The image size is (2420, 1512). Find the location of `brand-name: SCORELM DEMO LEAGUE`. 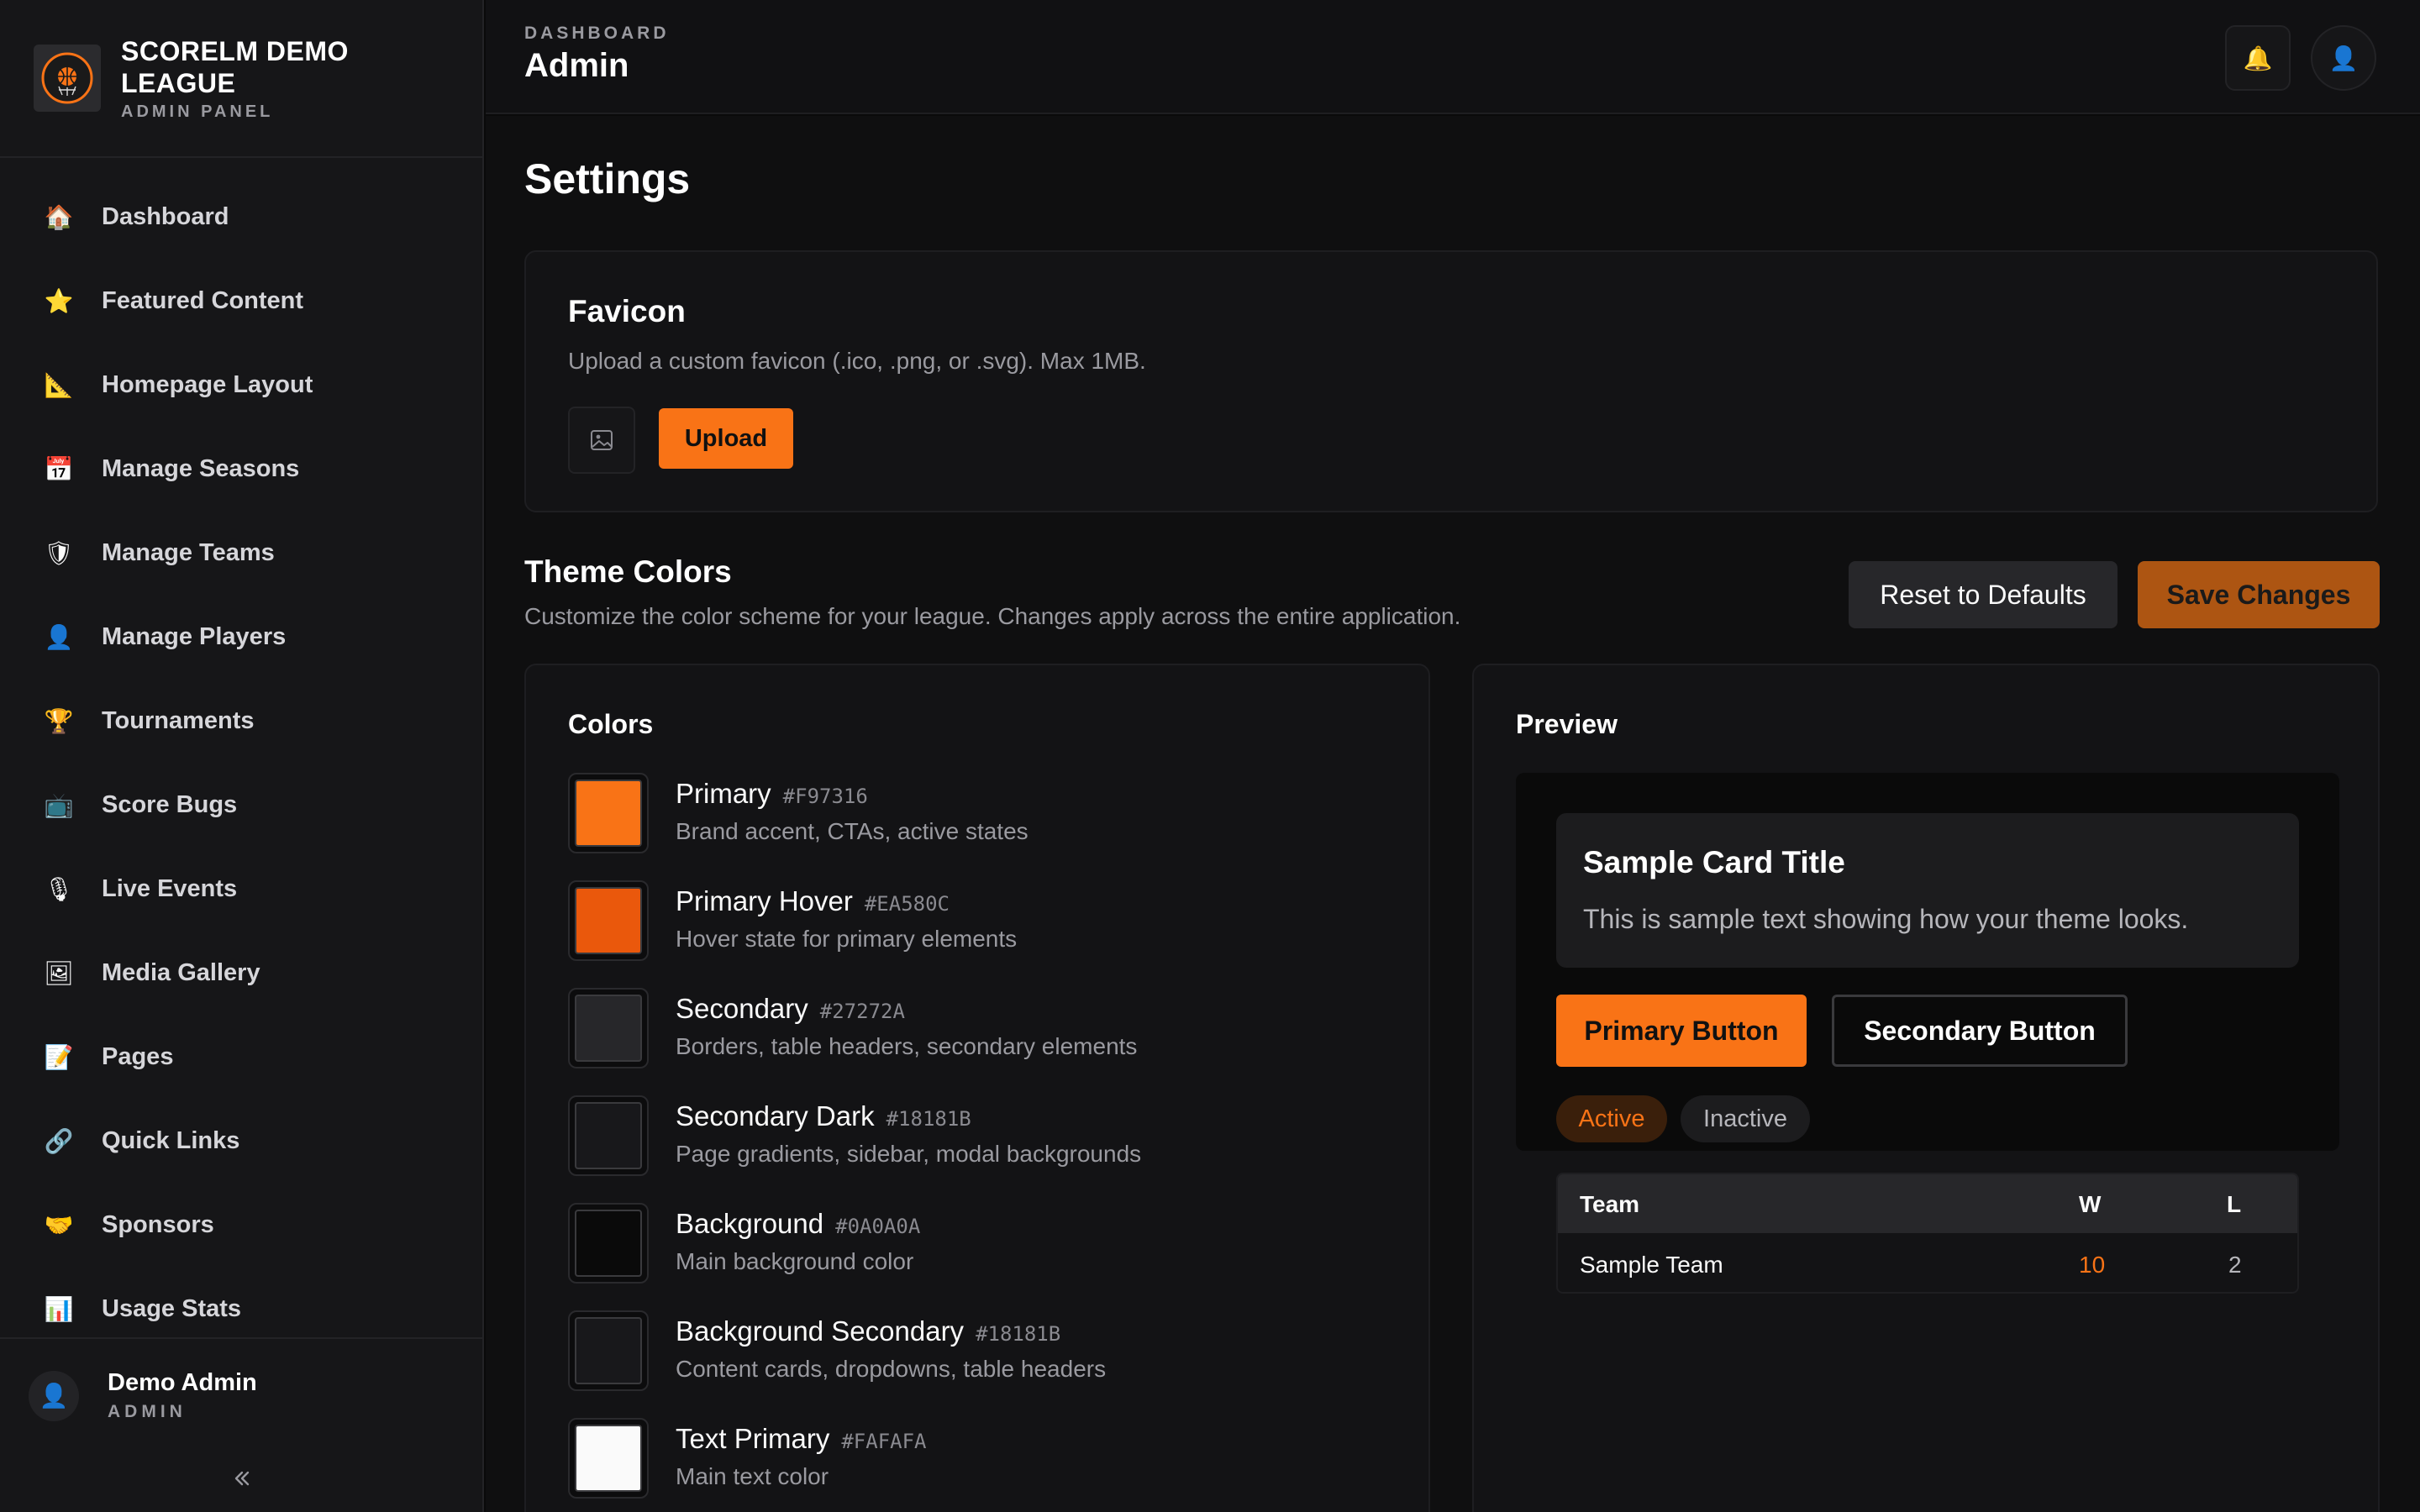

brand-name: SCORELM DEMO LEAGUE is located at coordinates (235, 66).